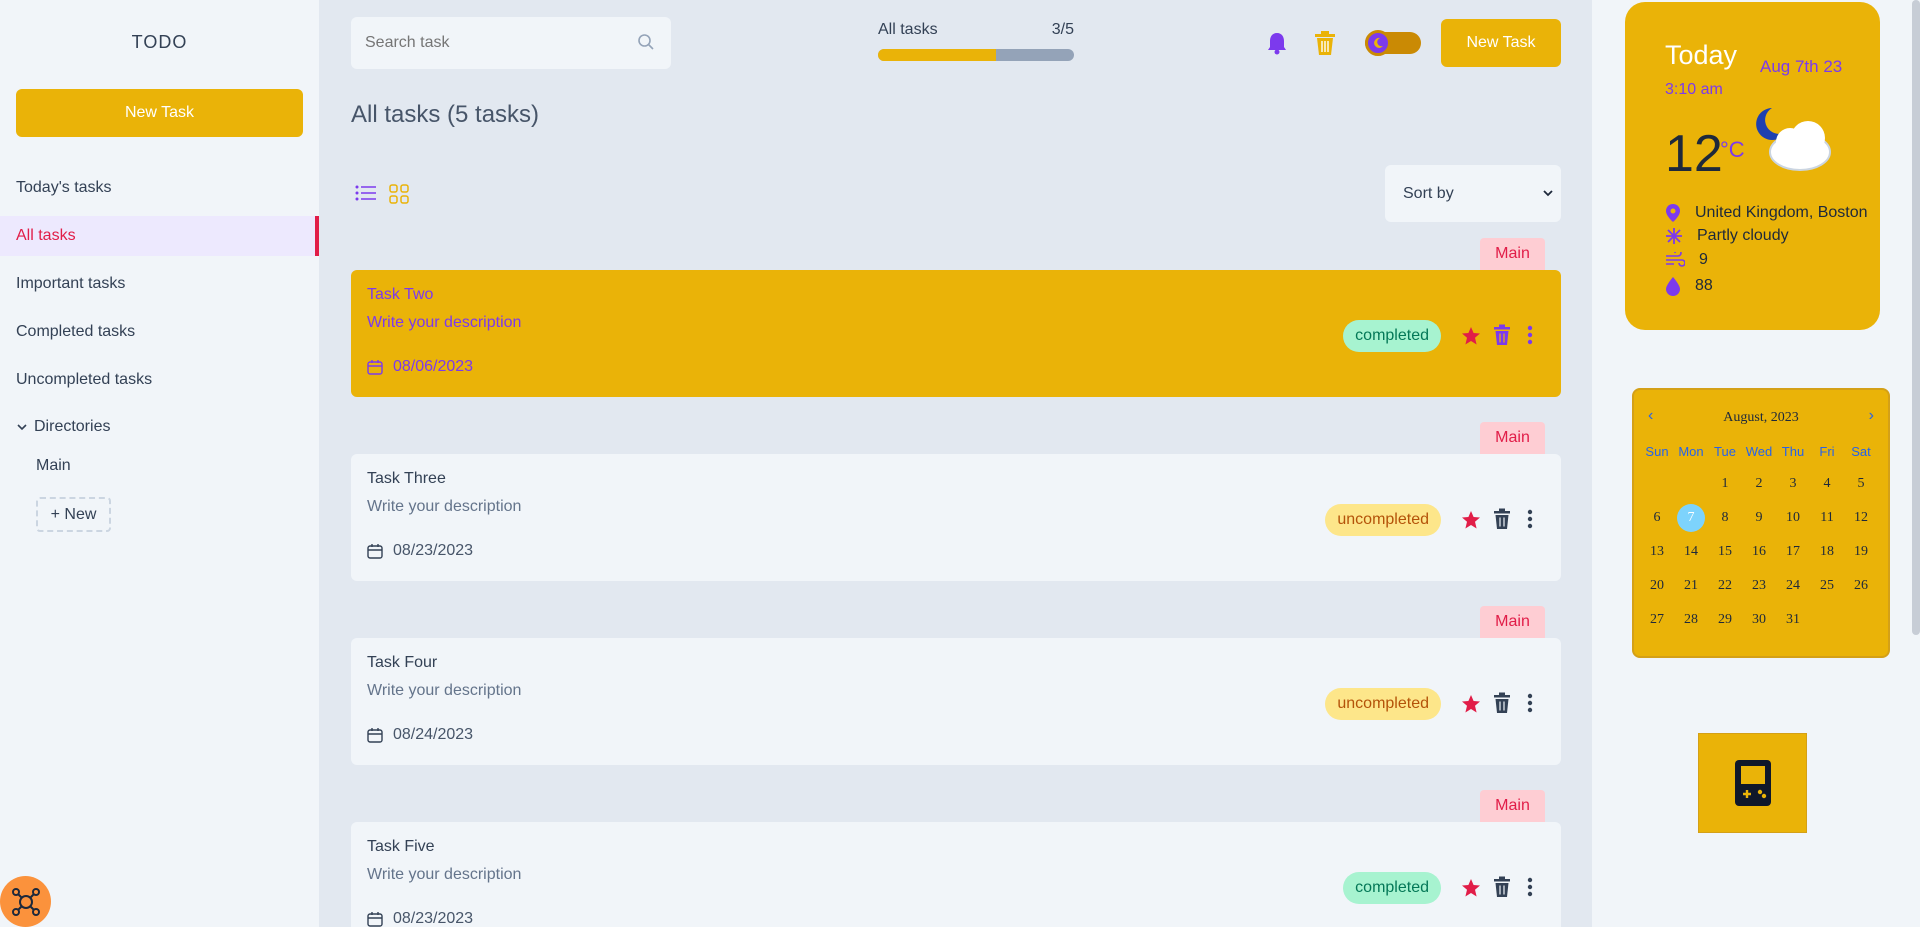 This screenshot has width=1920, height=927. I want to click on sort-select: Sort by, so click(1473, 193).